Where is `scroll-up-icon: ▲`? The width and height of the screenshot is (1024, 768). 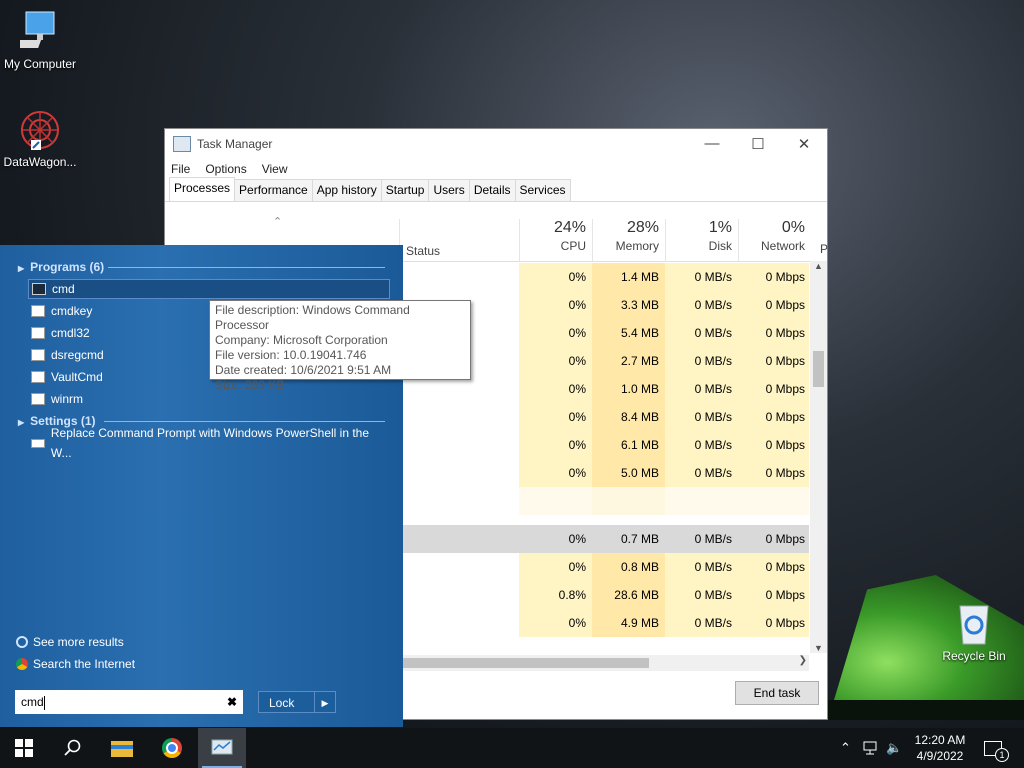
scroll-up-icon: ▲ is located at coordinates (818, 266).